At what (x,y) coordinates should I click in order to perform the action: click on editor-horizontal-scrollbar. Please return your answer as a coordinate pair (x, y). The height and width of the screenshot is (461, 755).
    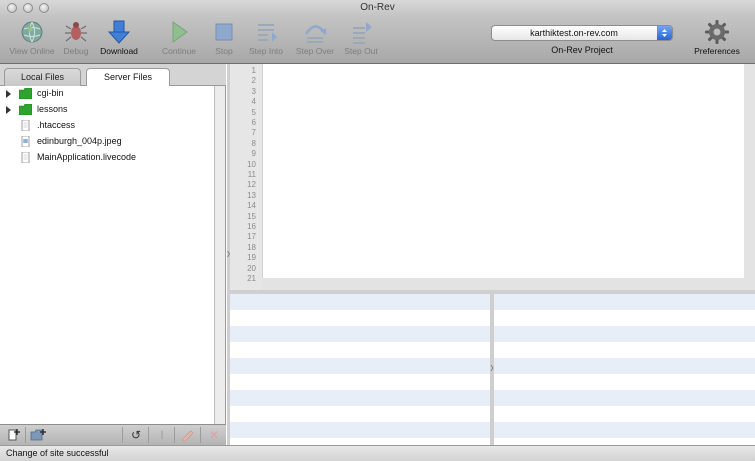
    Looking at the image, I should click on (508, 284).